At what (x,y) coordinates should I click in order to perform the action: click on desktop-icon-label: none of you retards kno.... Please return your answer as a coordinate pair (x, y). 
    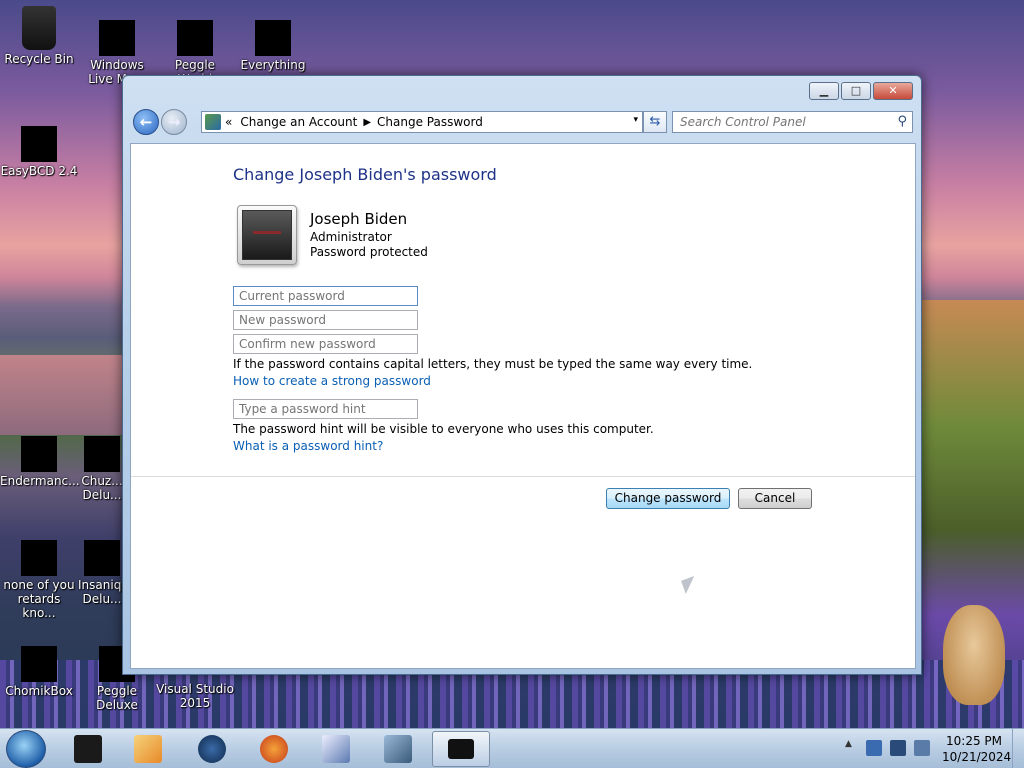
    Looking at the image, I should click on (39, 599).